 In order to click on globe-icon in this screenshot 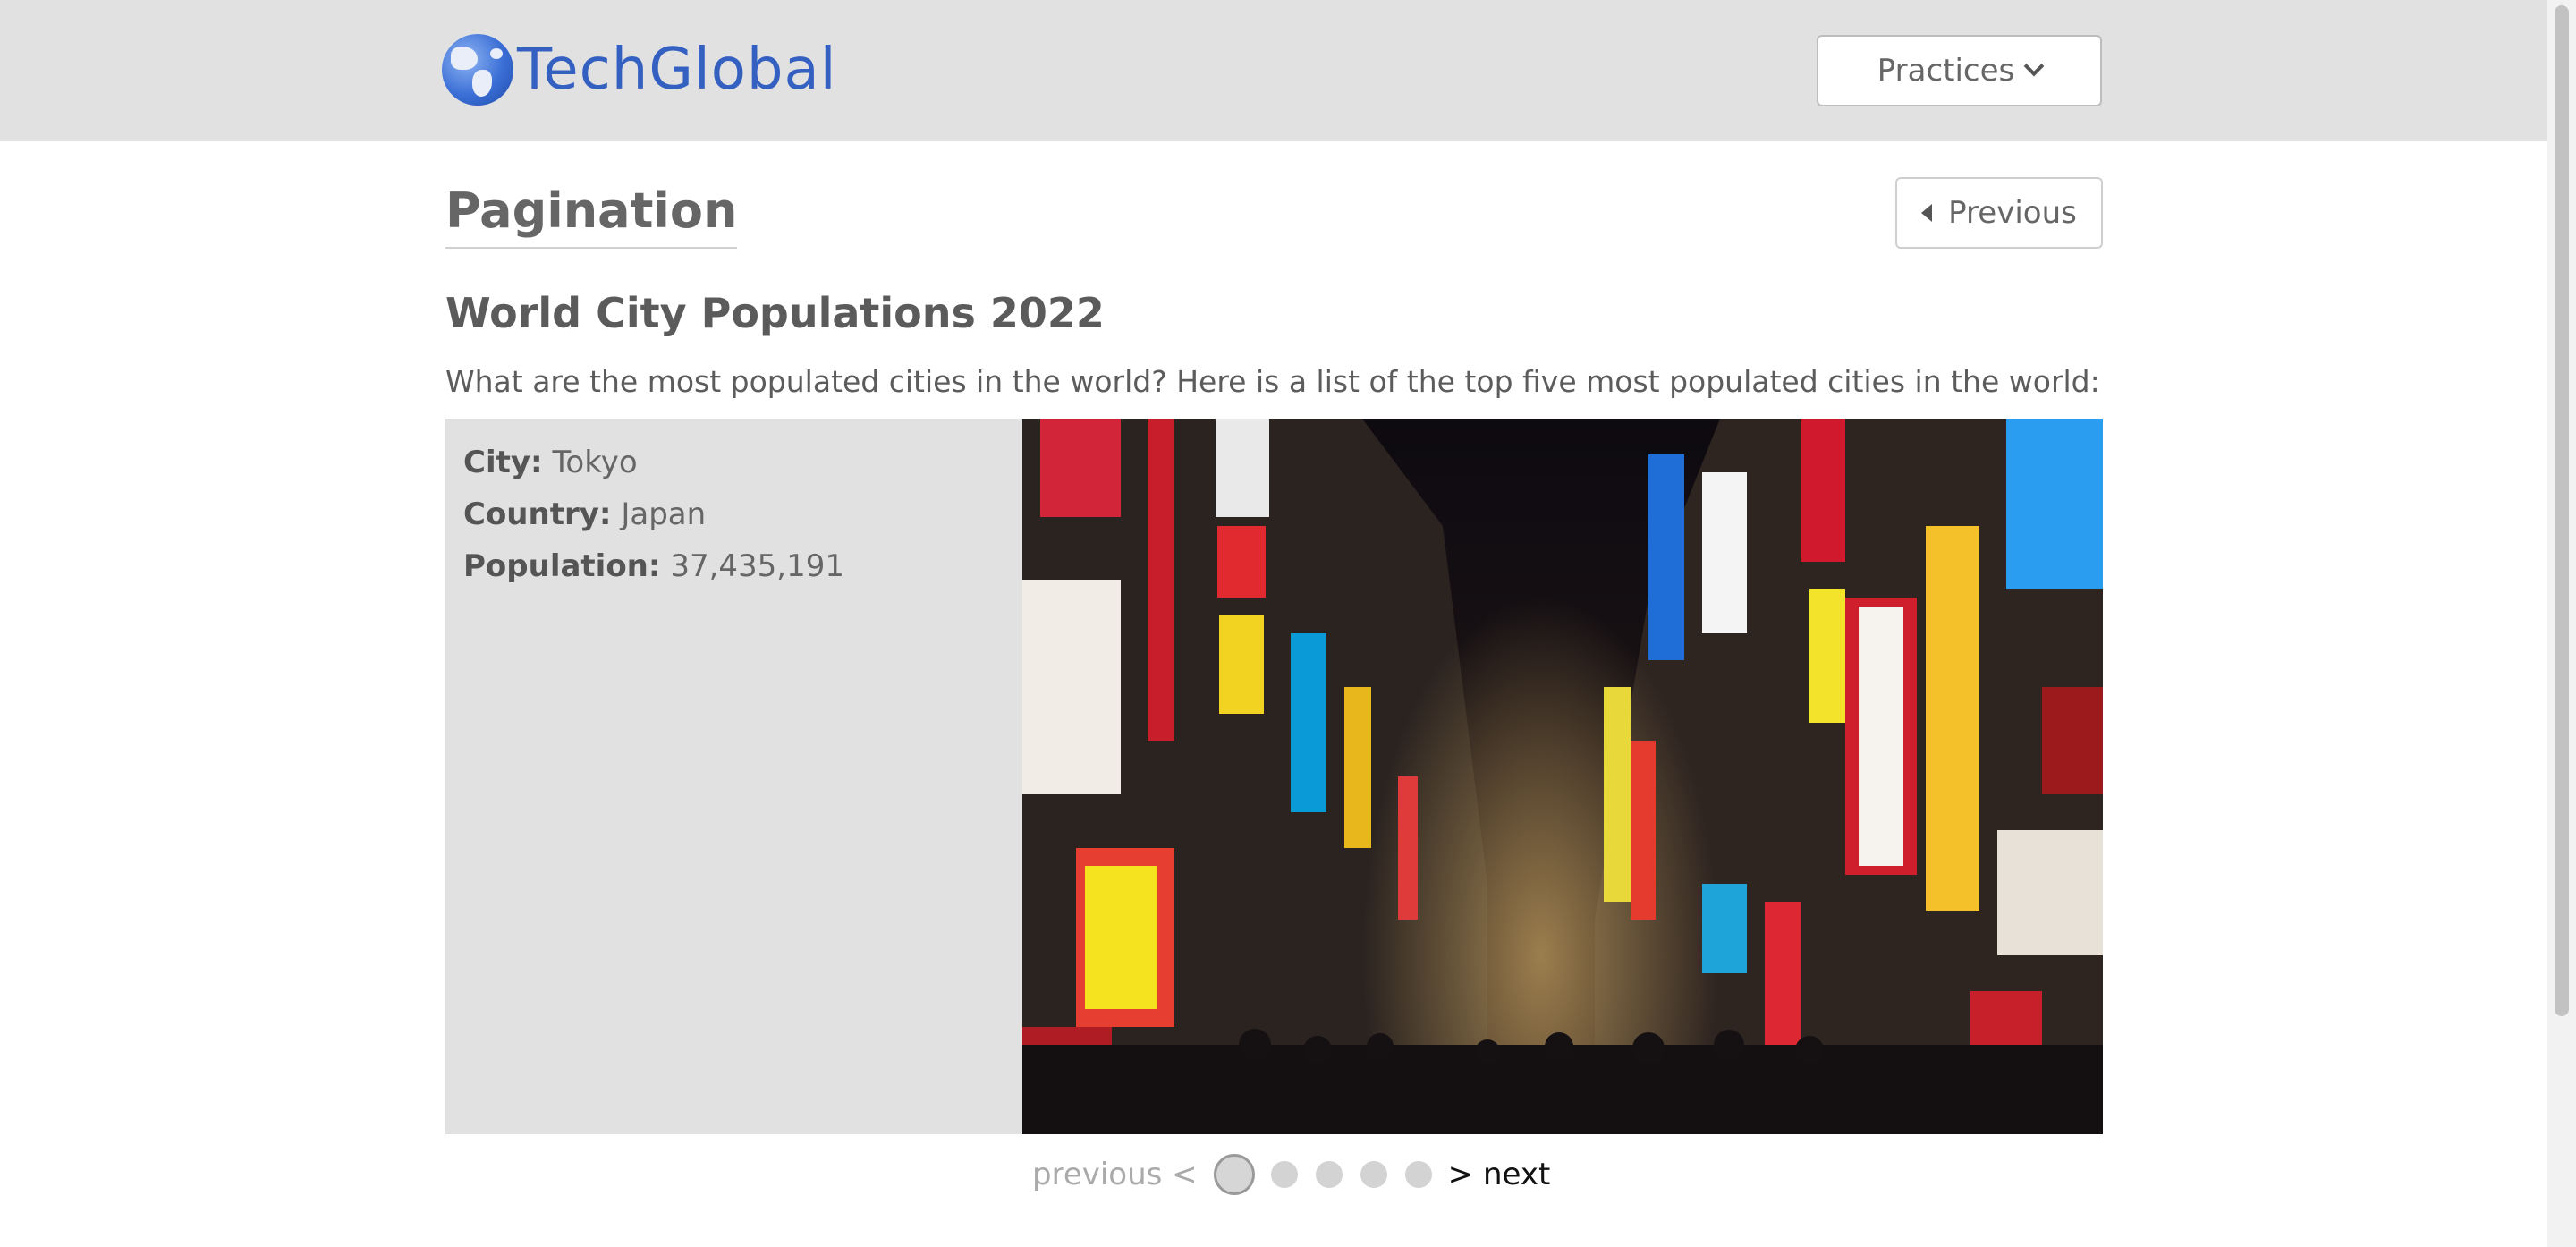, I will do `click(477, 70)`.